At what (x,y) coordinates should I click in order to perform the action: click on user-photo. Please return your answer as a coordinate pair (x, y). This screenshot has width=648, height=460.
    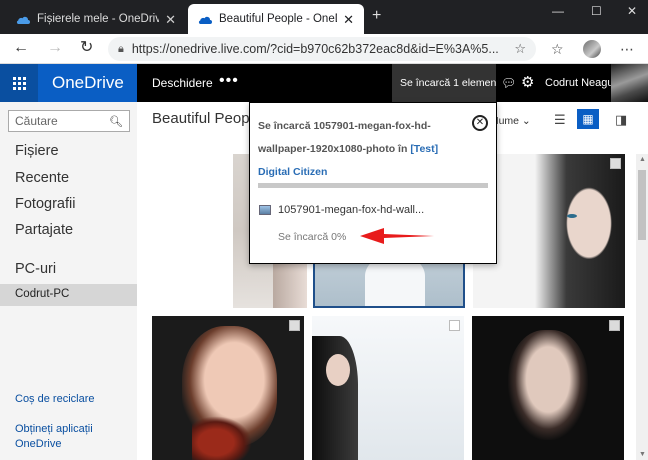
    Looking at the image, I should click on (629, 83).